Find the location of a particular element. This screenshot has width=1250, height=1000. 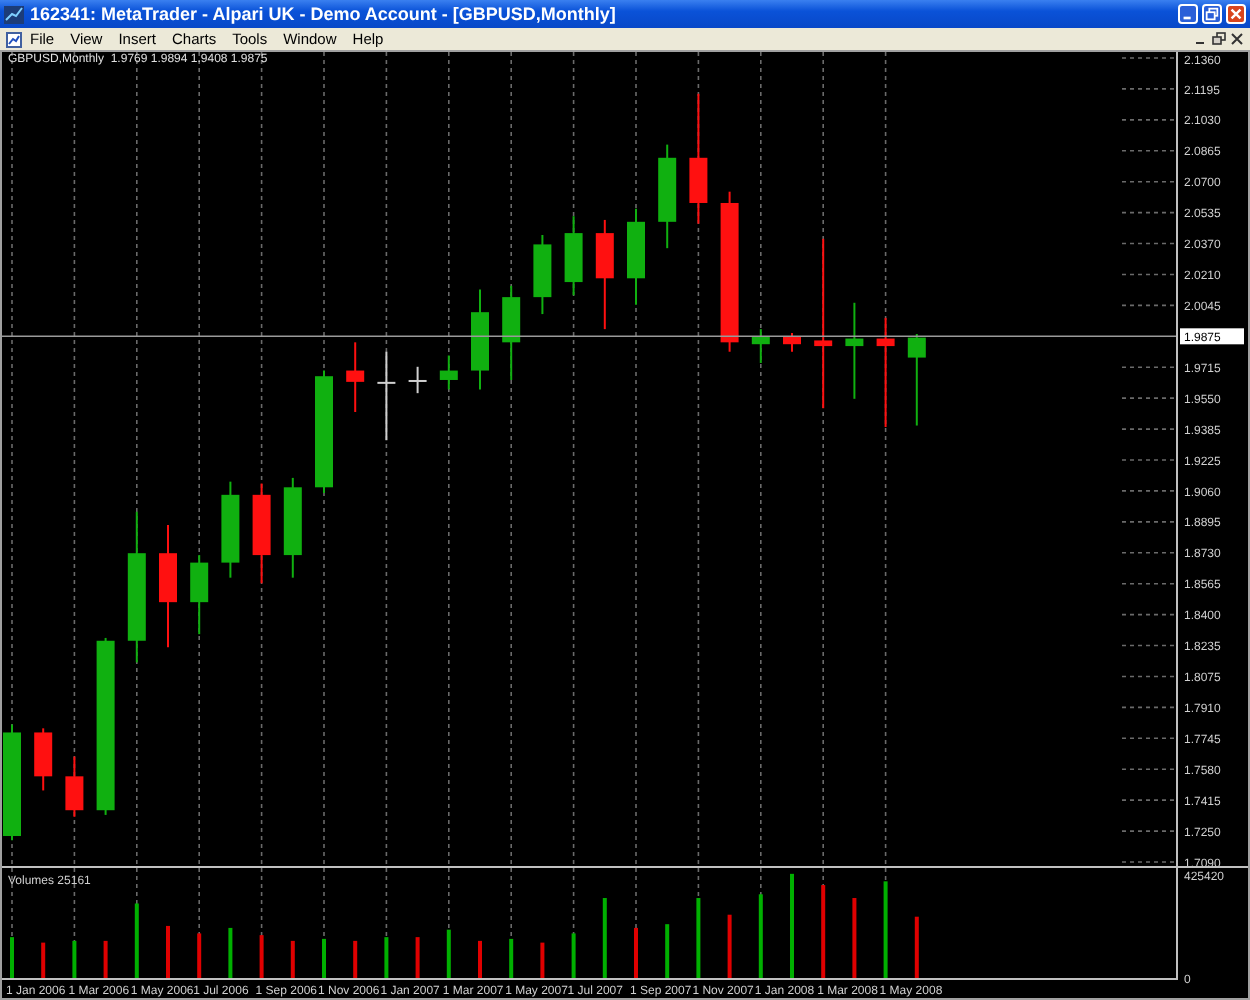

maximize-button is located at coordinates (1212, 14).